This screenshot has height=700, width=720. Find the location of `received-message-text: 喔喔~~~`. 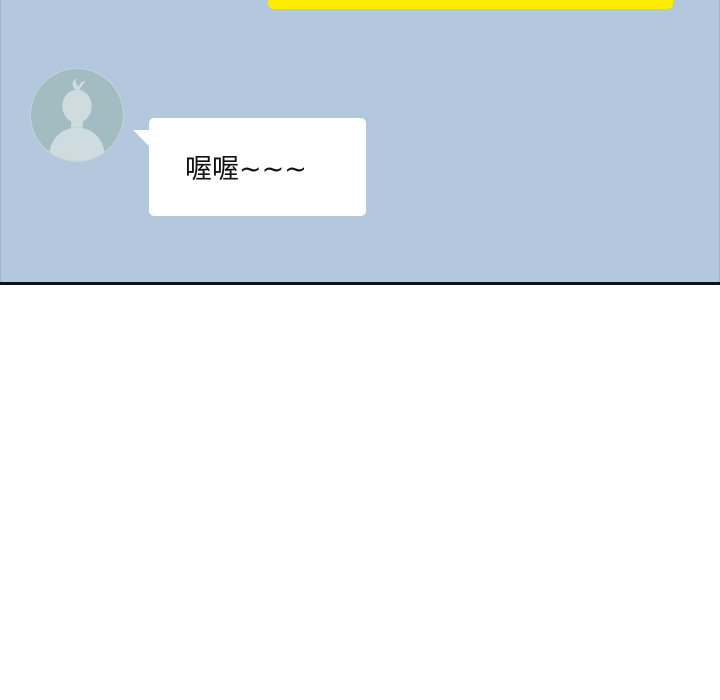

received-message-text: 喔喔~~~ is located at coordinates (246, 169).